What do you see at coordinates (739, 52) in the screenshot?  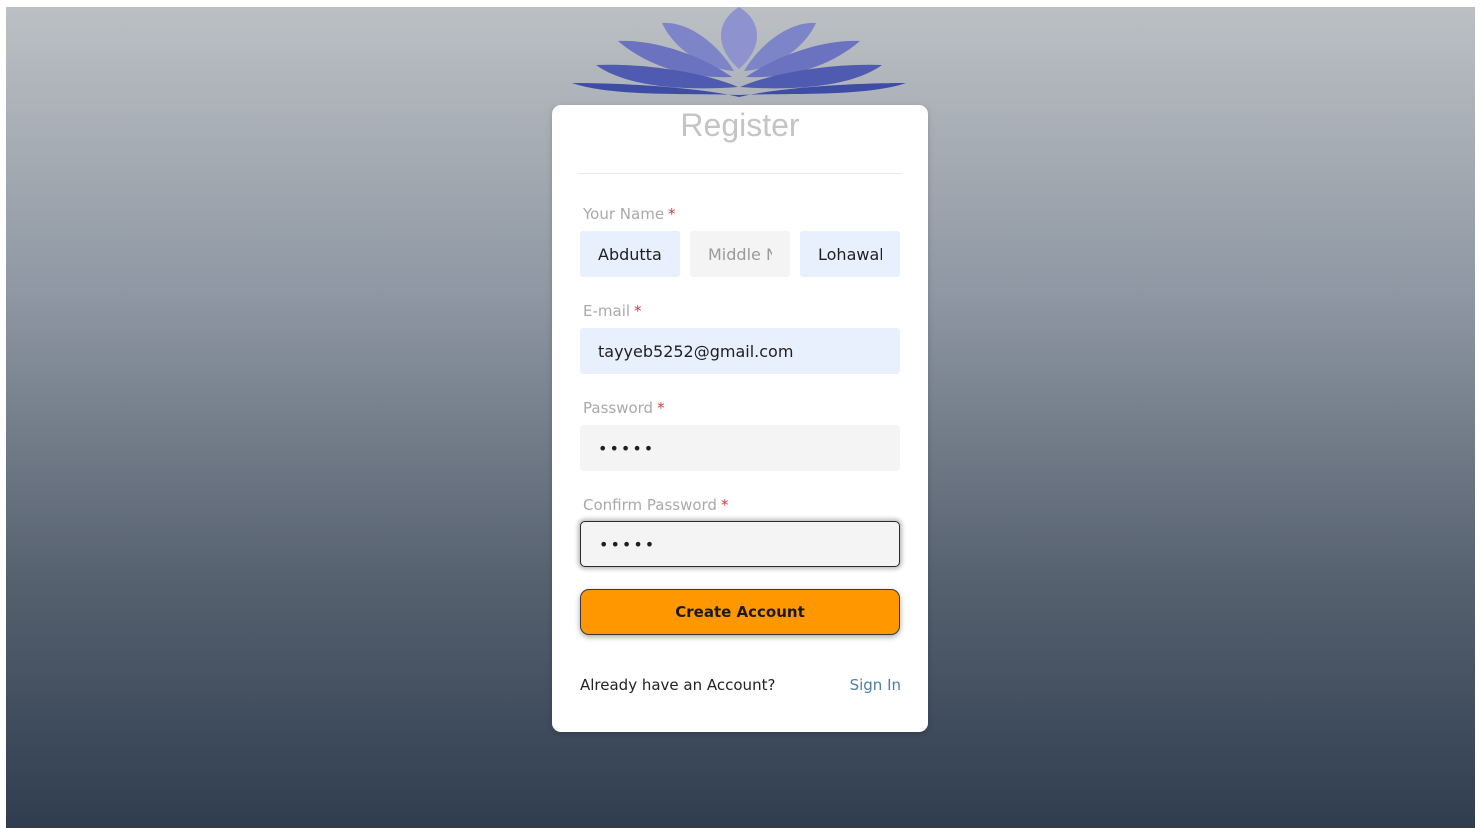 I see `open-book-lotus-icon` at bounding box center [739, 52].